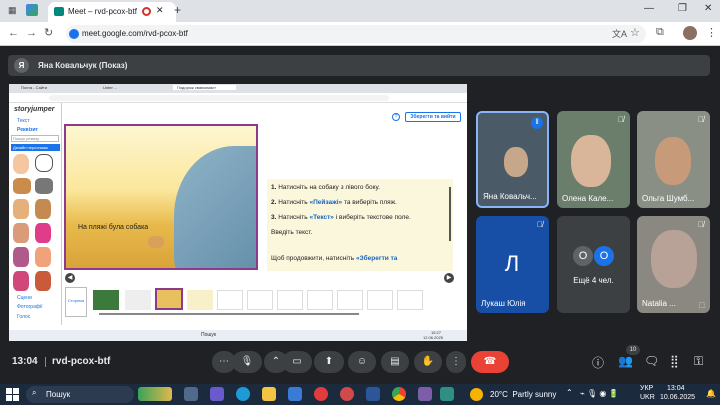 This screenshot has height=405, width=720. Describe the element at coordinates (711, 393) in the screenshot. I see `notification-icon: 🔔` at that location.